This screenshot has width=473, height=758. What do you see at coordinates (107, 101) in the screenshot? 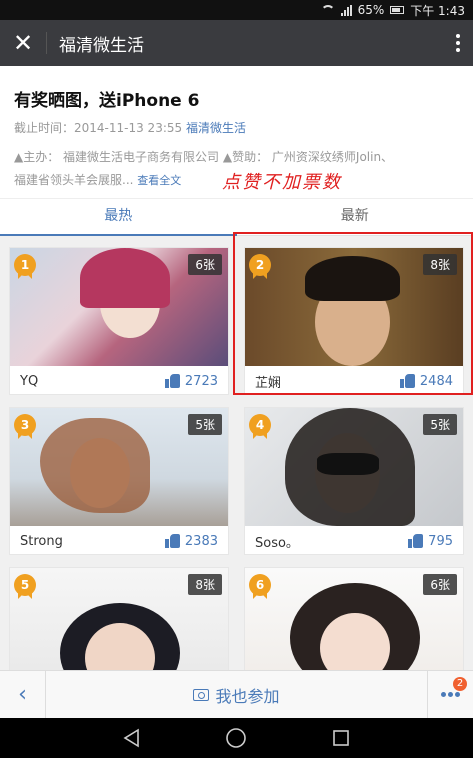
I see `event-title: 有奖晒图，送iPhone 6` at bounding box center [107, 101].